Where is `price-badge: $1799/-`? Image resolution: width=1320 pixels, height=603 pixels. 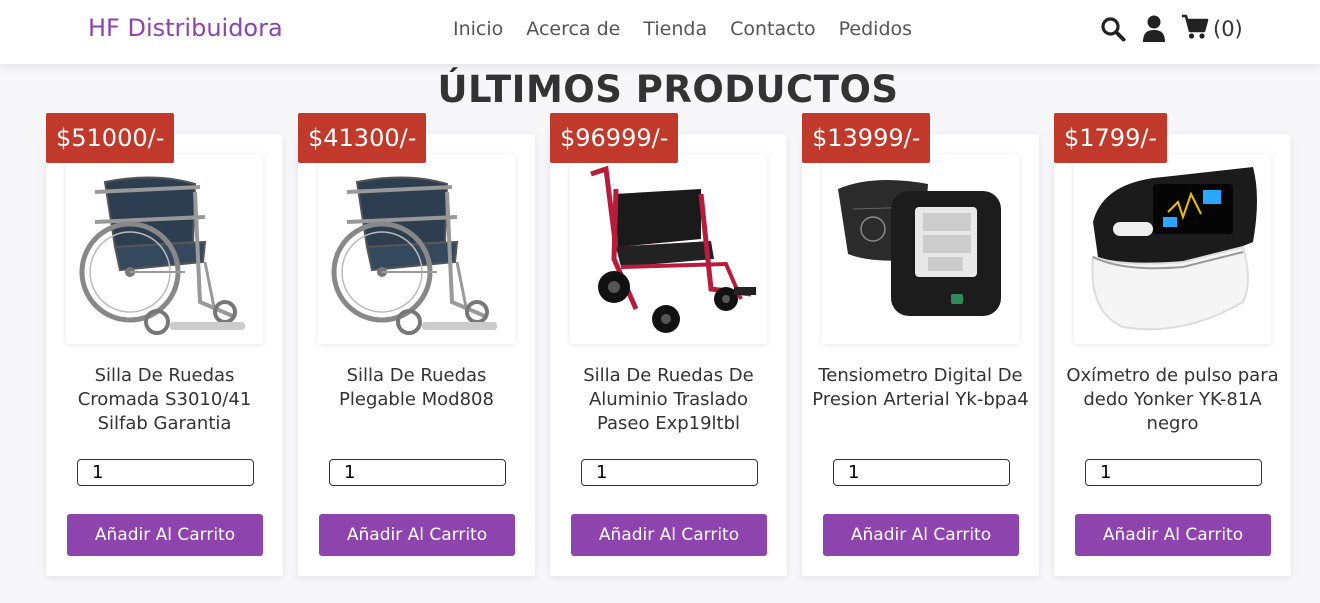
price-badge: $1799/- is located at coordinates (1111, 138).